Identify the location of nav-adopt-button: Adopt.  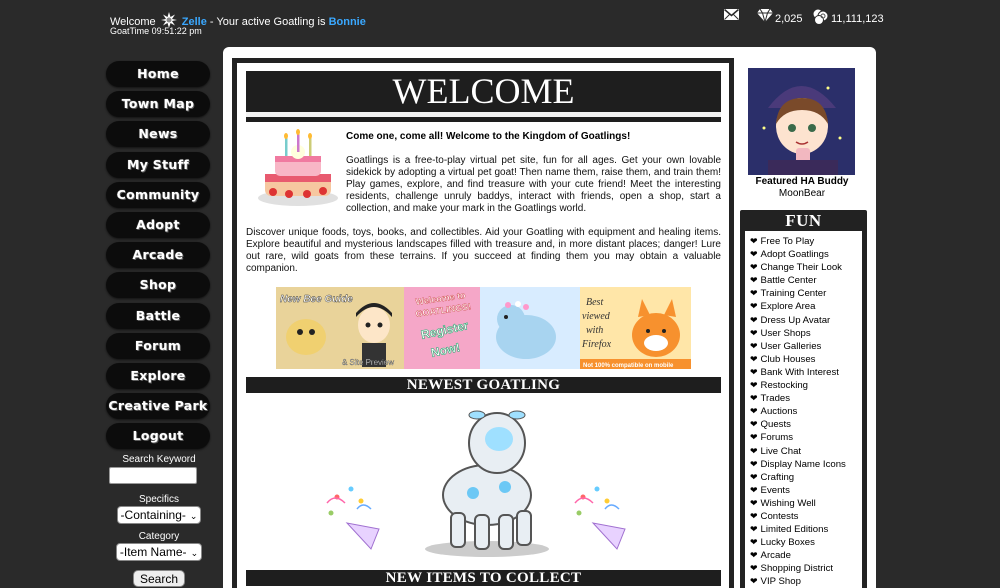
(158, 224).